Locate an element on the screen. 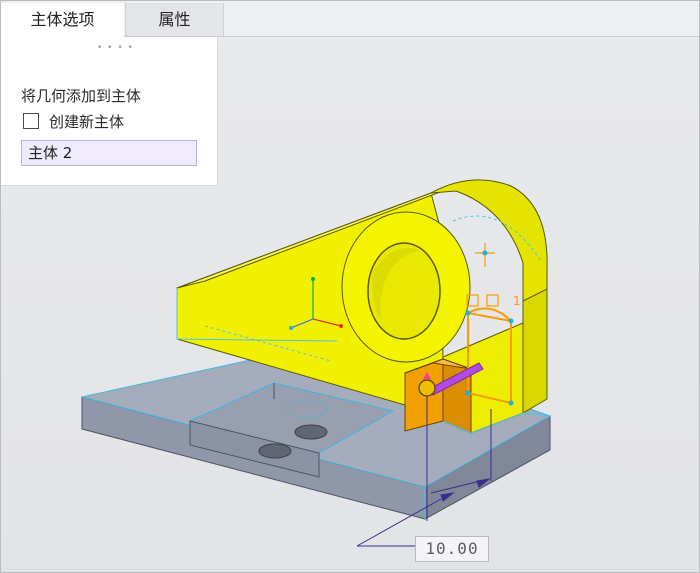 The height and width of the screenshot is (573, 700). datum-point-icon is located at coordinates (485, 255).